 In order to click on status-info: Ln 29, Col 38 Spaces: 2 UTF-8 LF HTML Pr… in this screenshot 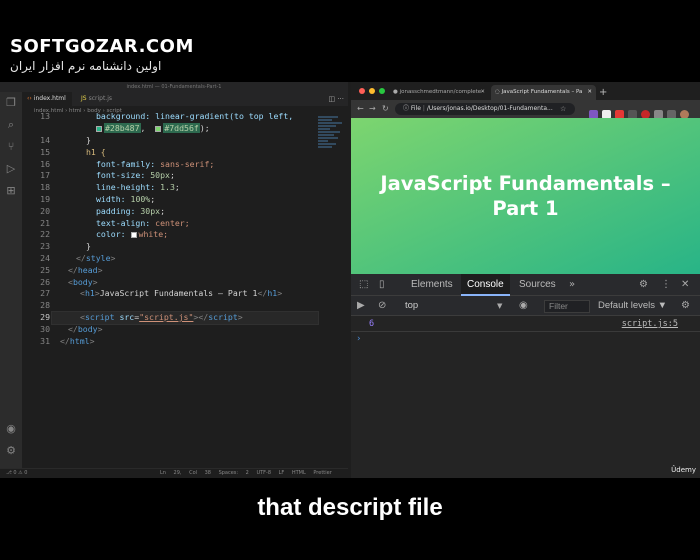, I will do `click(246, 473)`.